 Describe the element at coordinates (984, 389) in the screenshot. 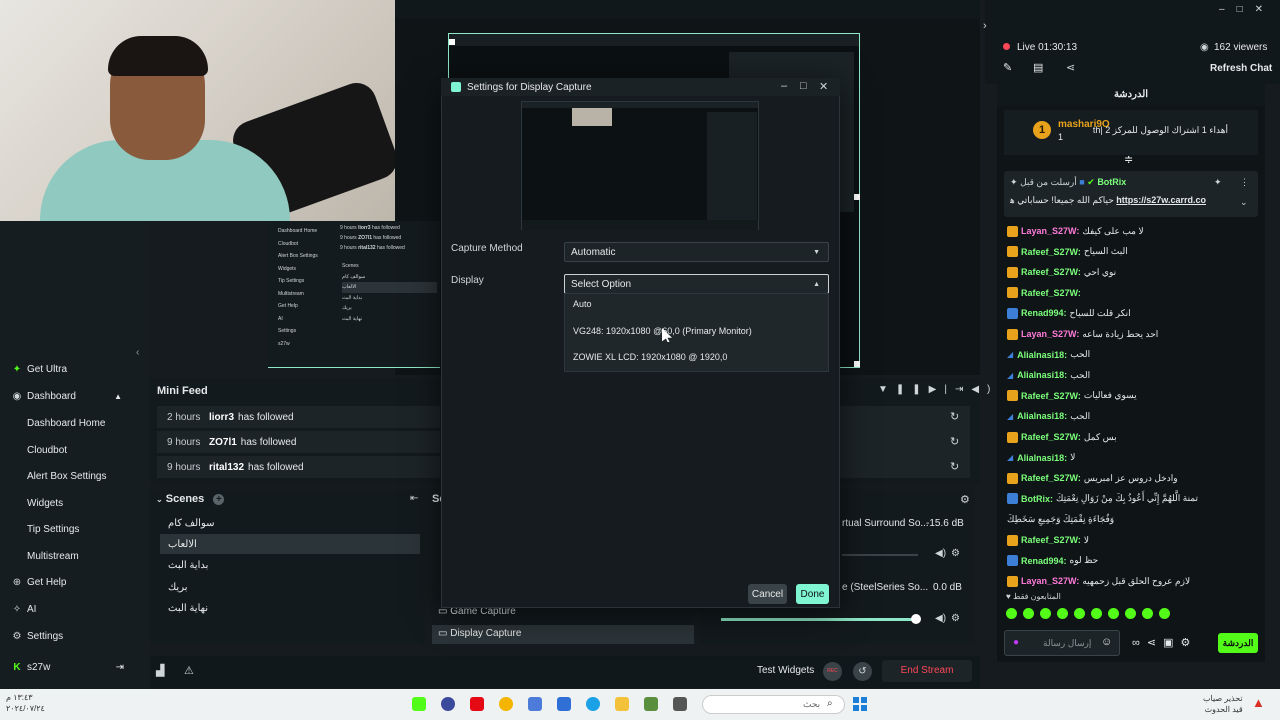

I see `volume-icon: ◀)` at that location.